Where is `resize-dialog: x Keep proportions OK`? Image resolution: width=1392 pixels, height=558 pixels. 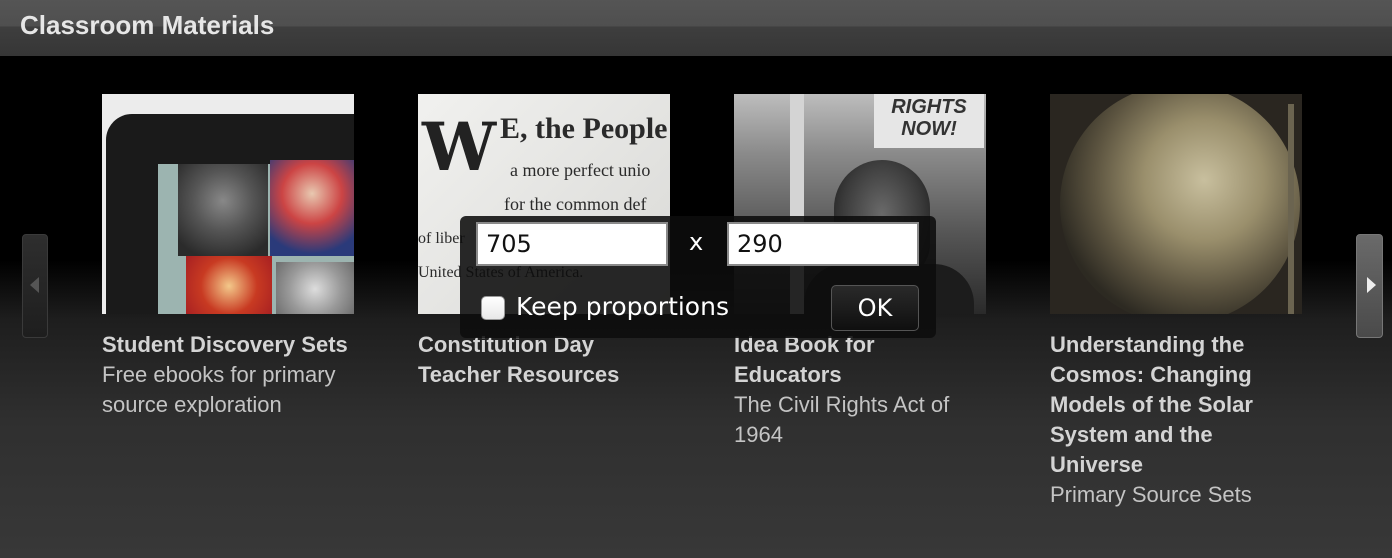 resize-dialog: x Keep proportions OK is located at coordinates (698, 277).